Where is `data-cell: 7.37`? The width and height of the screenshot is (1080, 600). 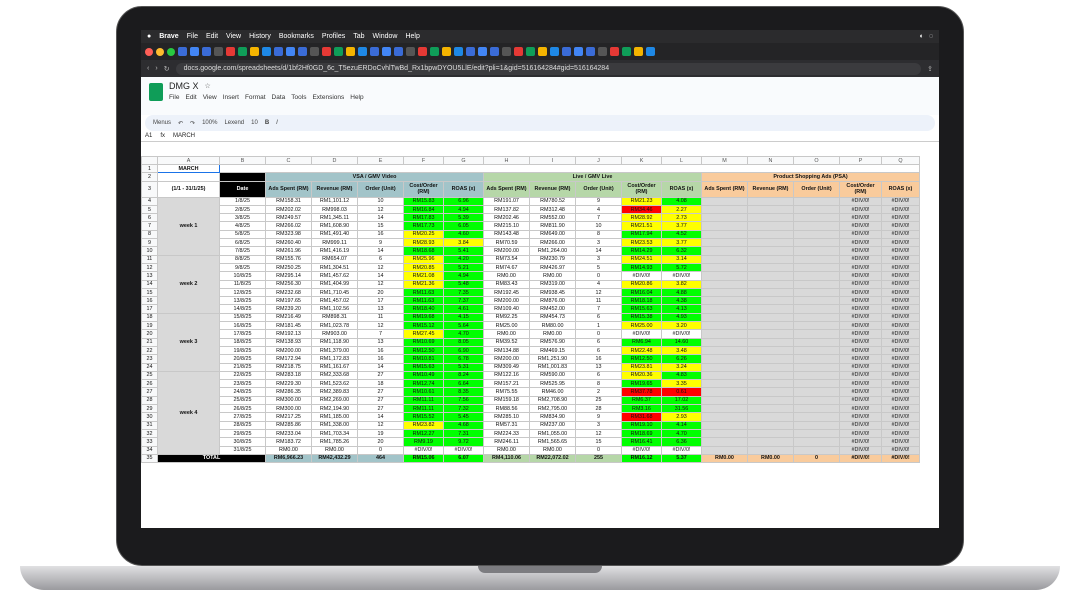 data-cell: 7.37 is located at coordinates (463, 301).